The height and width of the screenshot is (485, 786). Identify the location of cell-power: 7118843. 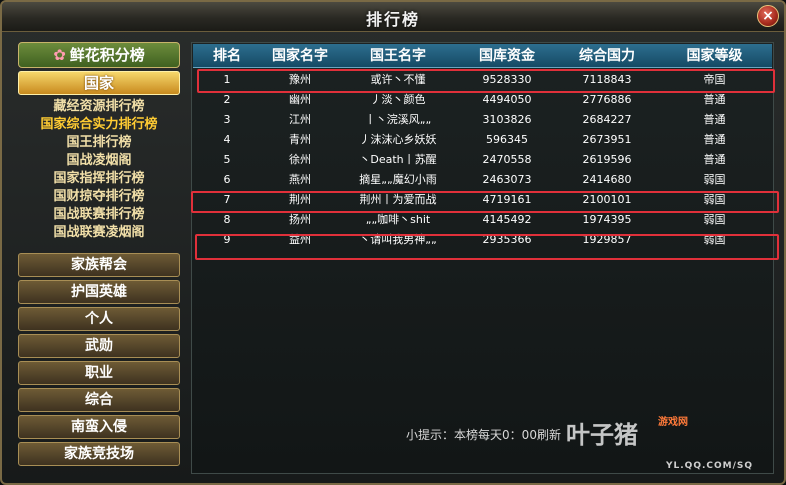
(607, 79).